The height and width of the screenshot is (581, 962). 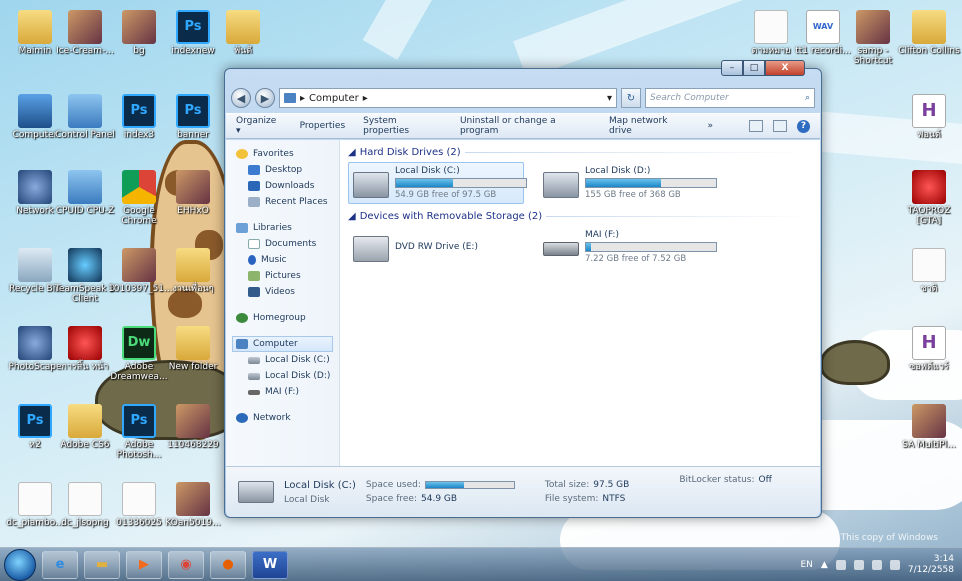 What do you see at coordinates (446, 195) in the screenshot?
I see `drive-free-text: 54.9 GB free of 97.5 GB` at bounding box center [446, 195].